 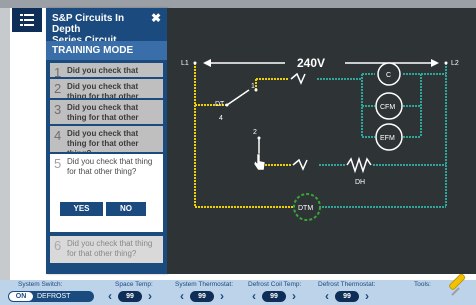 I want to click on arrowhead-left-icon, so click(x=207, y=63).